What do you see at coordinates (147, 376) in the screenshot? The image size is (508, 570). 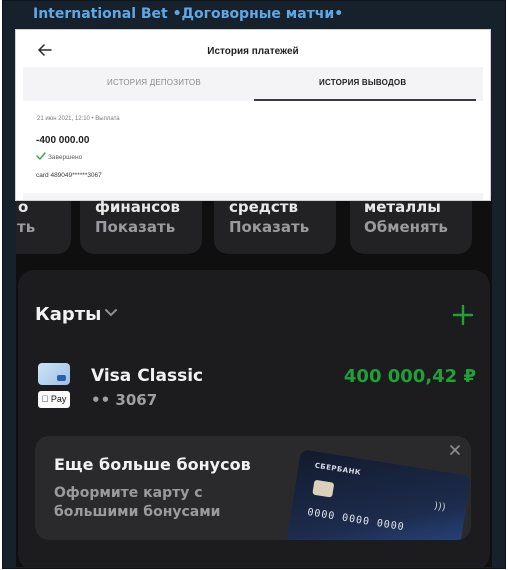 I see `card-name: Visa Classic` at bounding box center [147, 376].